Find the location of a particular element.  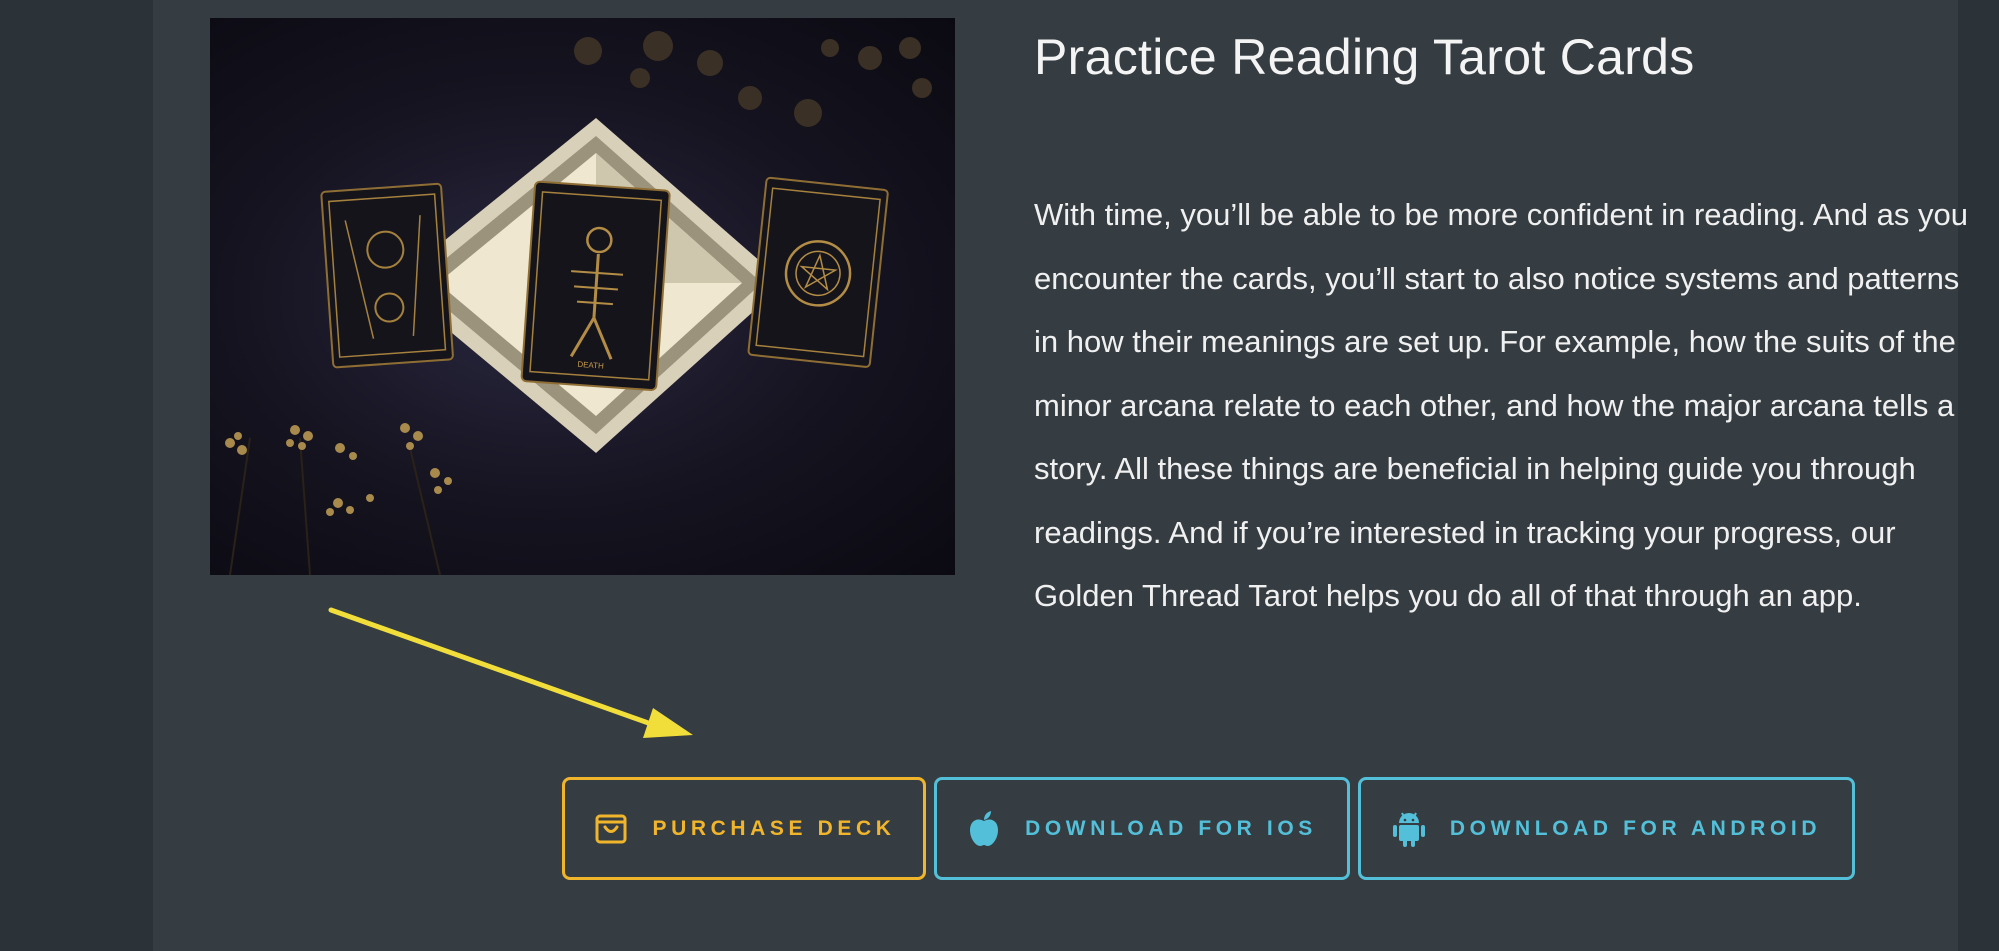

page-title: Practice Reading Tarot Cards is located at coordinates (1364, 57).